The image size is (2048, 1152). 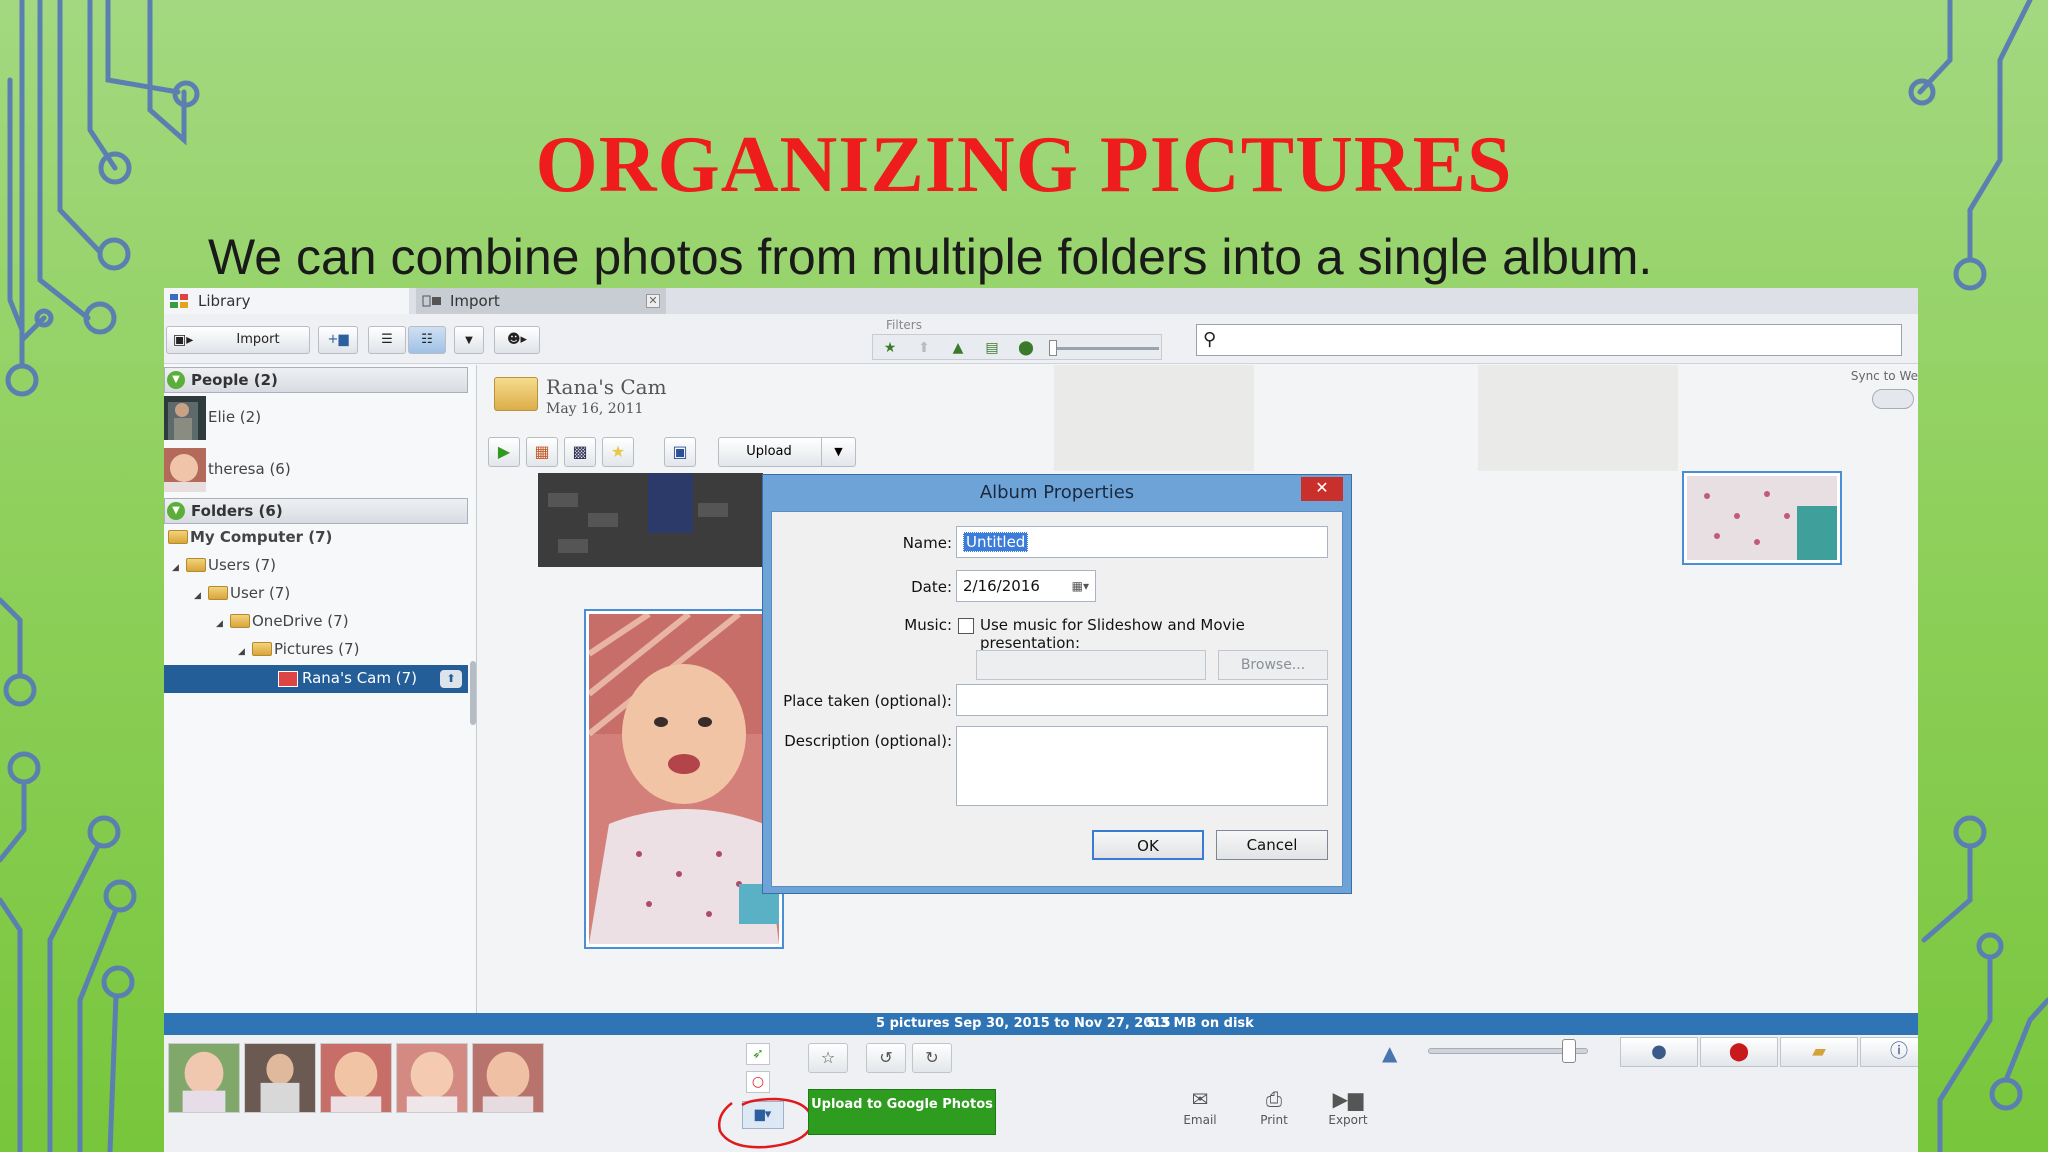 I want to click on import-camera-icon, so click(x=431, y=301).